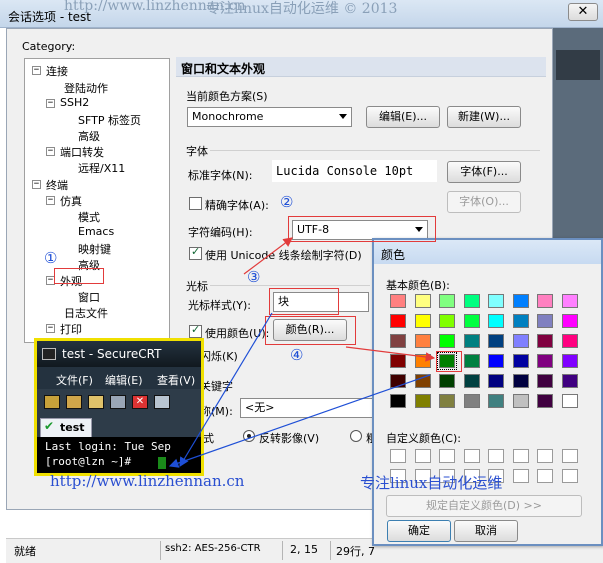 The width and height of the screenshot is (603, 563). I want to click on copy-icon, so click(162, 402).